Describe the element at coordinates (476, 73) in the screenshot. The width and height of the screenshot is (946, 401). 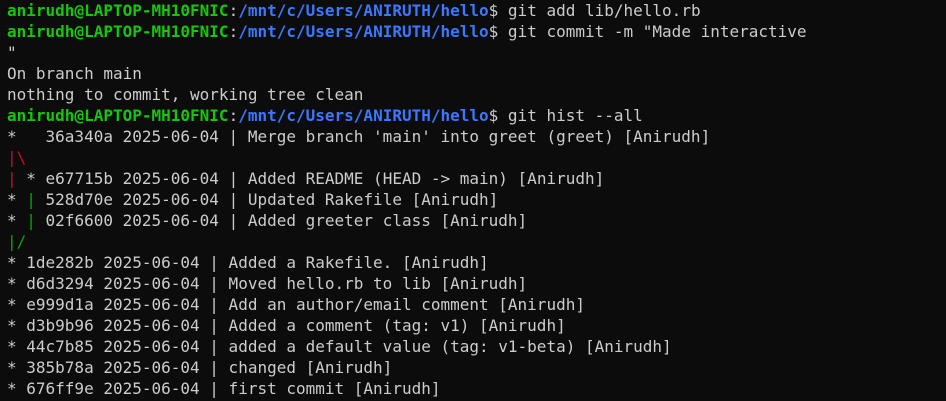
I see `output-line: On branch main` at that location.